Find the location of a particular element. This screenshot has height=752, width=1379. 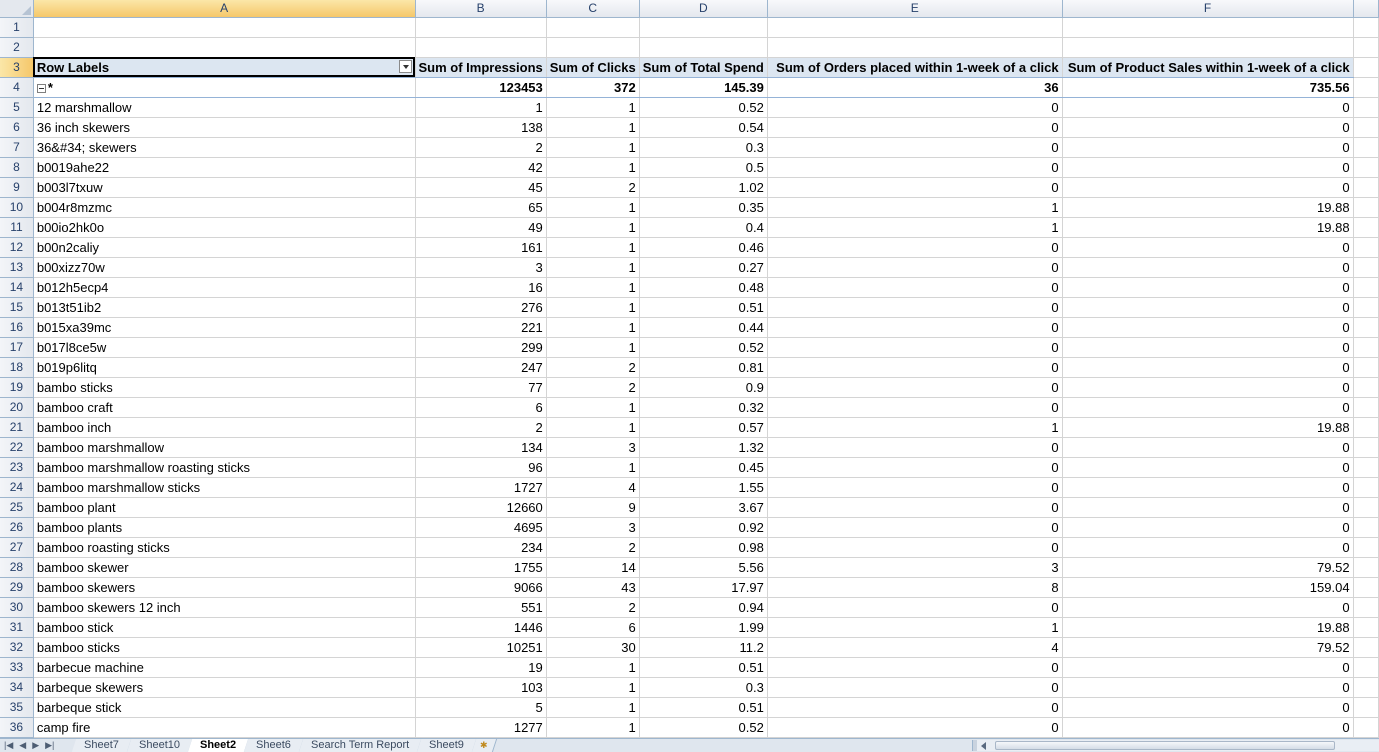

cell-spend: 0.81 is located at coordinates (703, 367).